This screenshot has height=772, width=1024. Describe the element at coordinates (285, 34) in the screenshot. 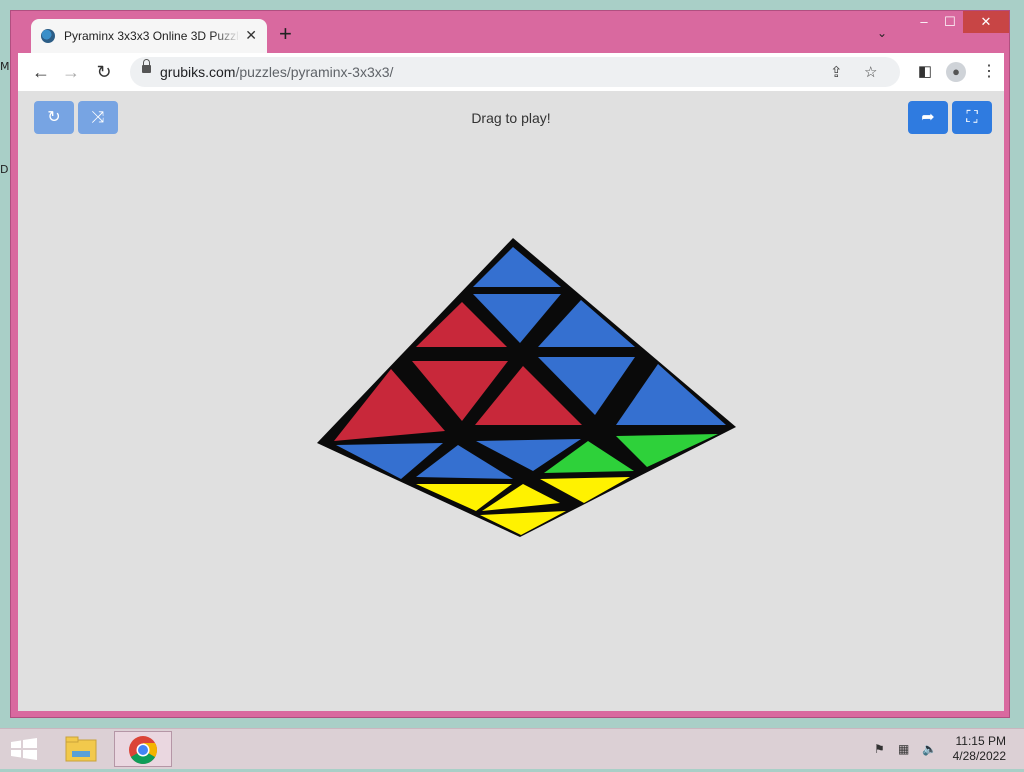

I see `new-tab-button: +` at that location.